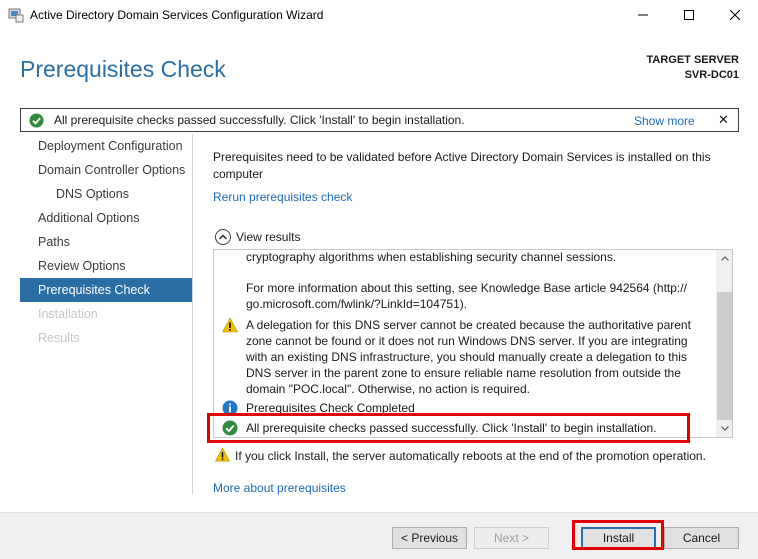  Describe the element at coordinates (106, 194) in the screenshot. I see `nav-item-dns-options: DNS Options` at that location.